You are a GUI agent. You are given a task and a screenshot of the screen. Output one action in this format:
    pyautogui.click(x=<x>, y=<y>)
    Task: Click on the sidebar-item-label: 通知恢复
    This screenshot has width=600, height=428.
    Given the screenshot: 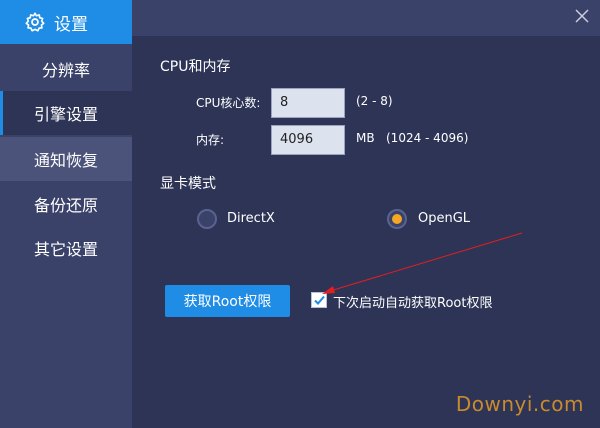 What is the action you would take?
    pyautogui.click(x=65, y=160)
    